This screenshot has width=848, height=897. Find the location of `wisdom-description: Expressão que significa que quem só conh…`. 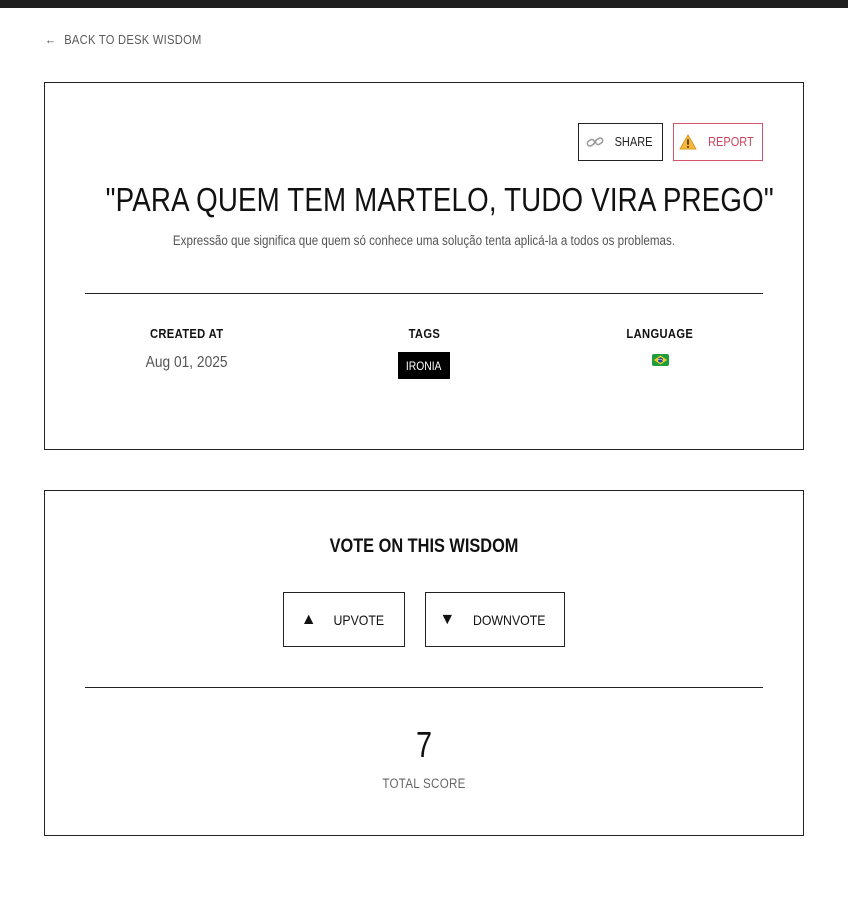

wisdom-description: Expressão que significa que quem só conh… is located at coordinates (424, 240).